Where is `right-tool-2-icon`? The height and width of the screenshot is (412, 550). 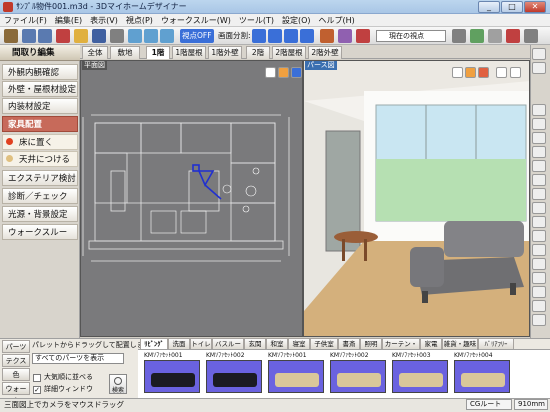
right-tool-2-icon is located at coordinates (539, 68).